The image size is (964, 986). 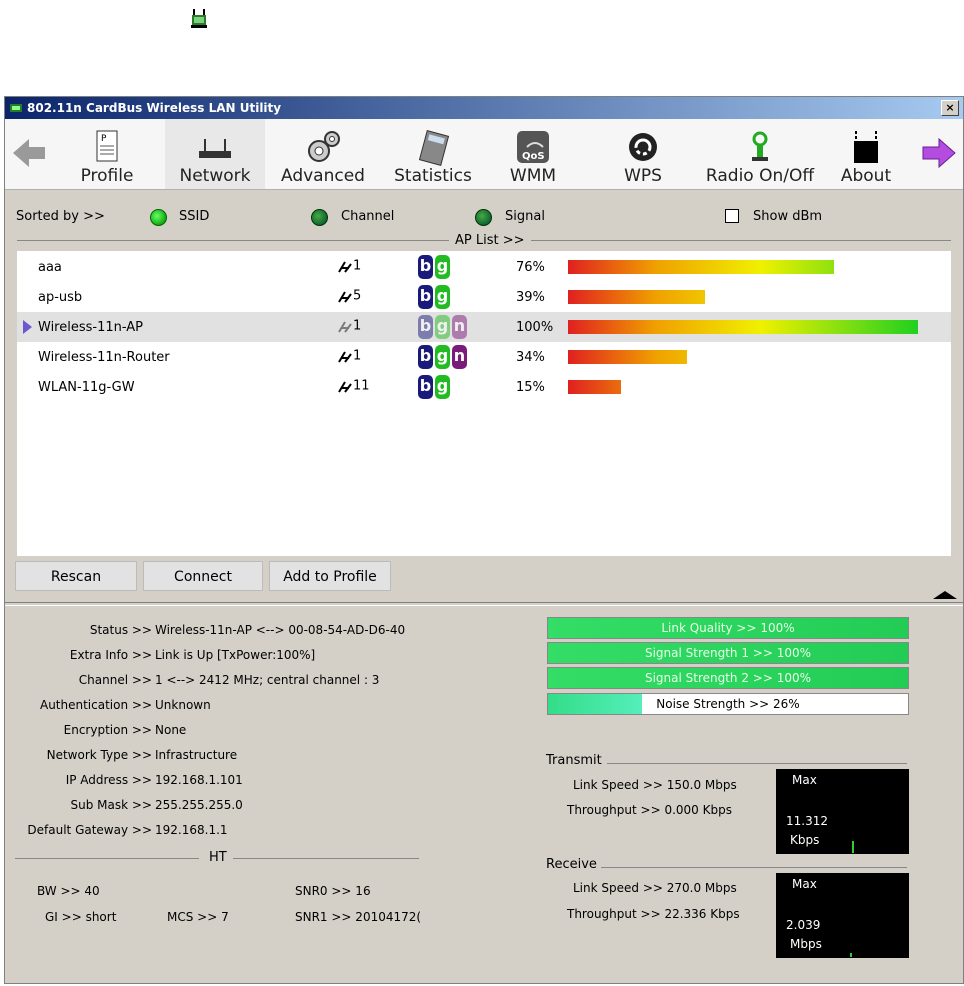 What do you see at coordinates (788, 216) in the screenshot?
I see `show-dbm-label: Show dBm` at bounding box center [788, 216].